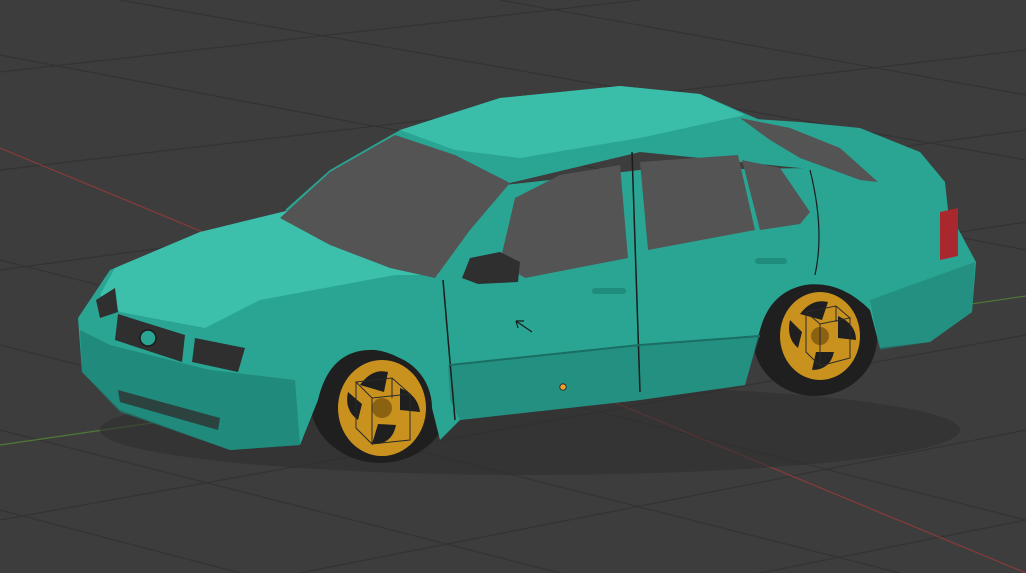 The image size is (1026, 573). What do you see at coordinates (609, 291) in the screenshot?
I see `front-door-handle` at bounding box center [609, 291].